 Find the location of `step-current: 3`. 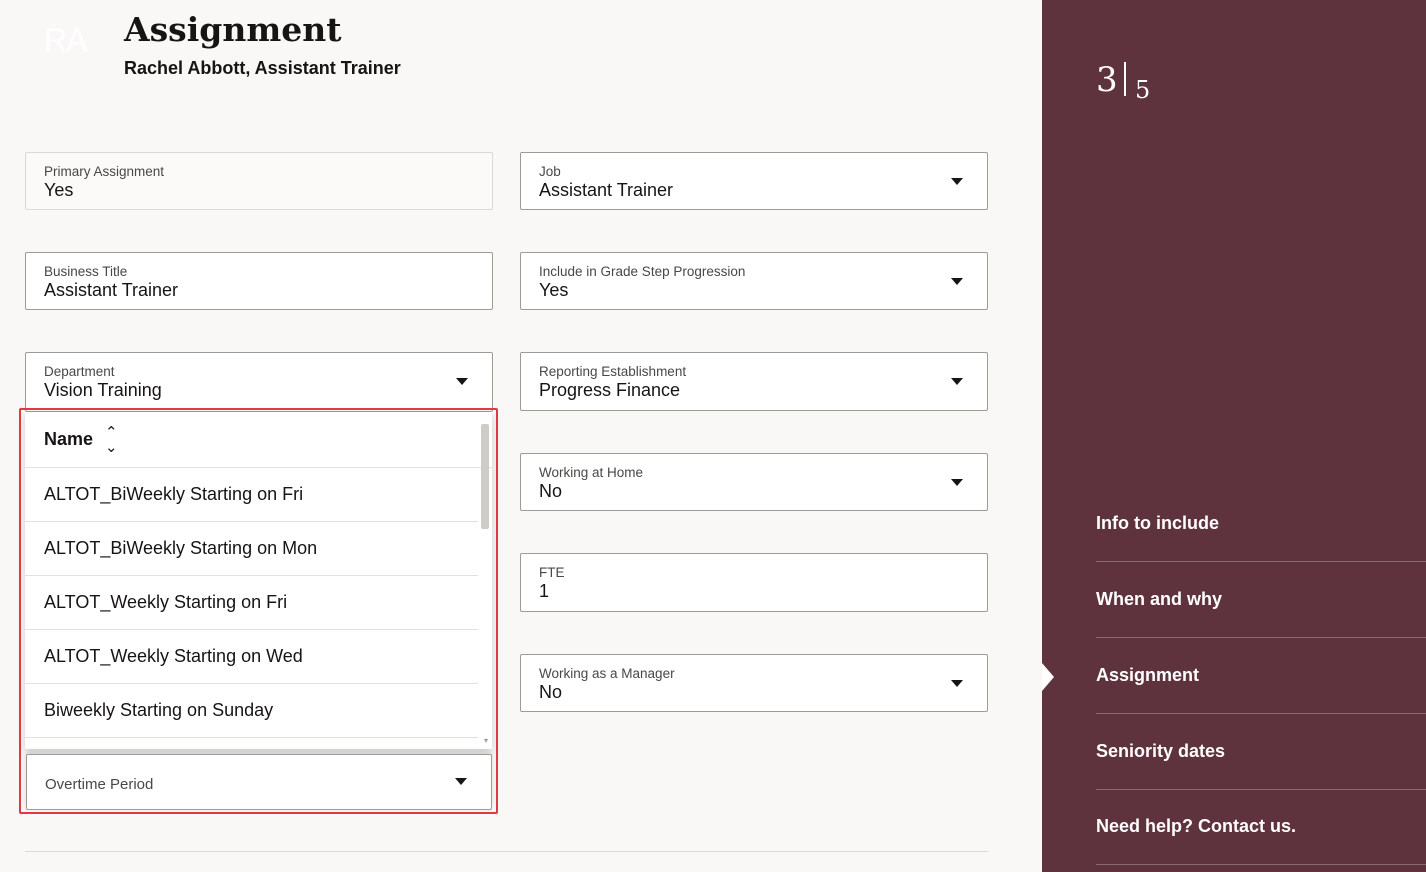

step-current: 3 is located at coordinates (1107, 80).